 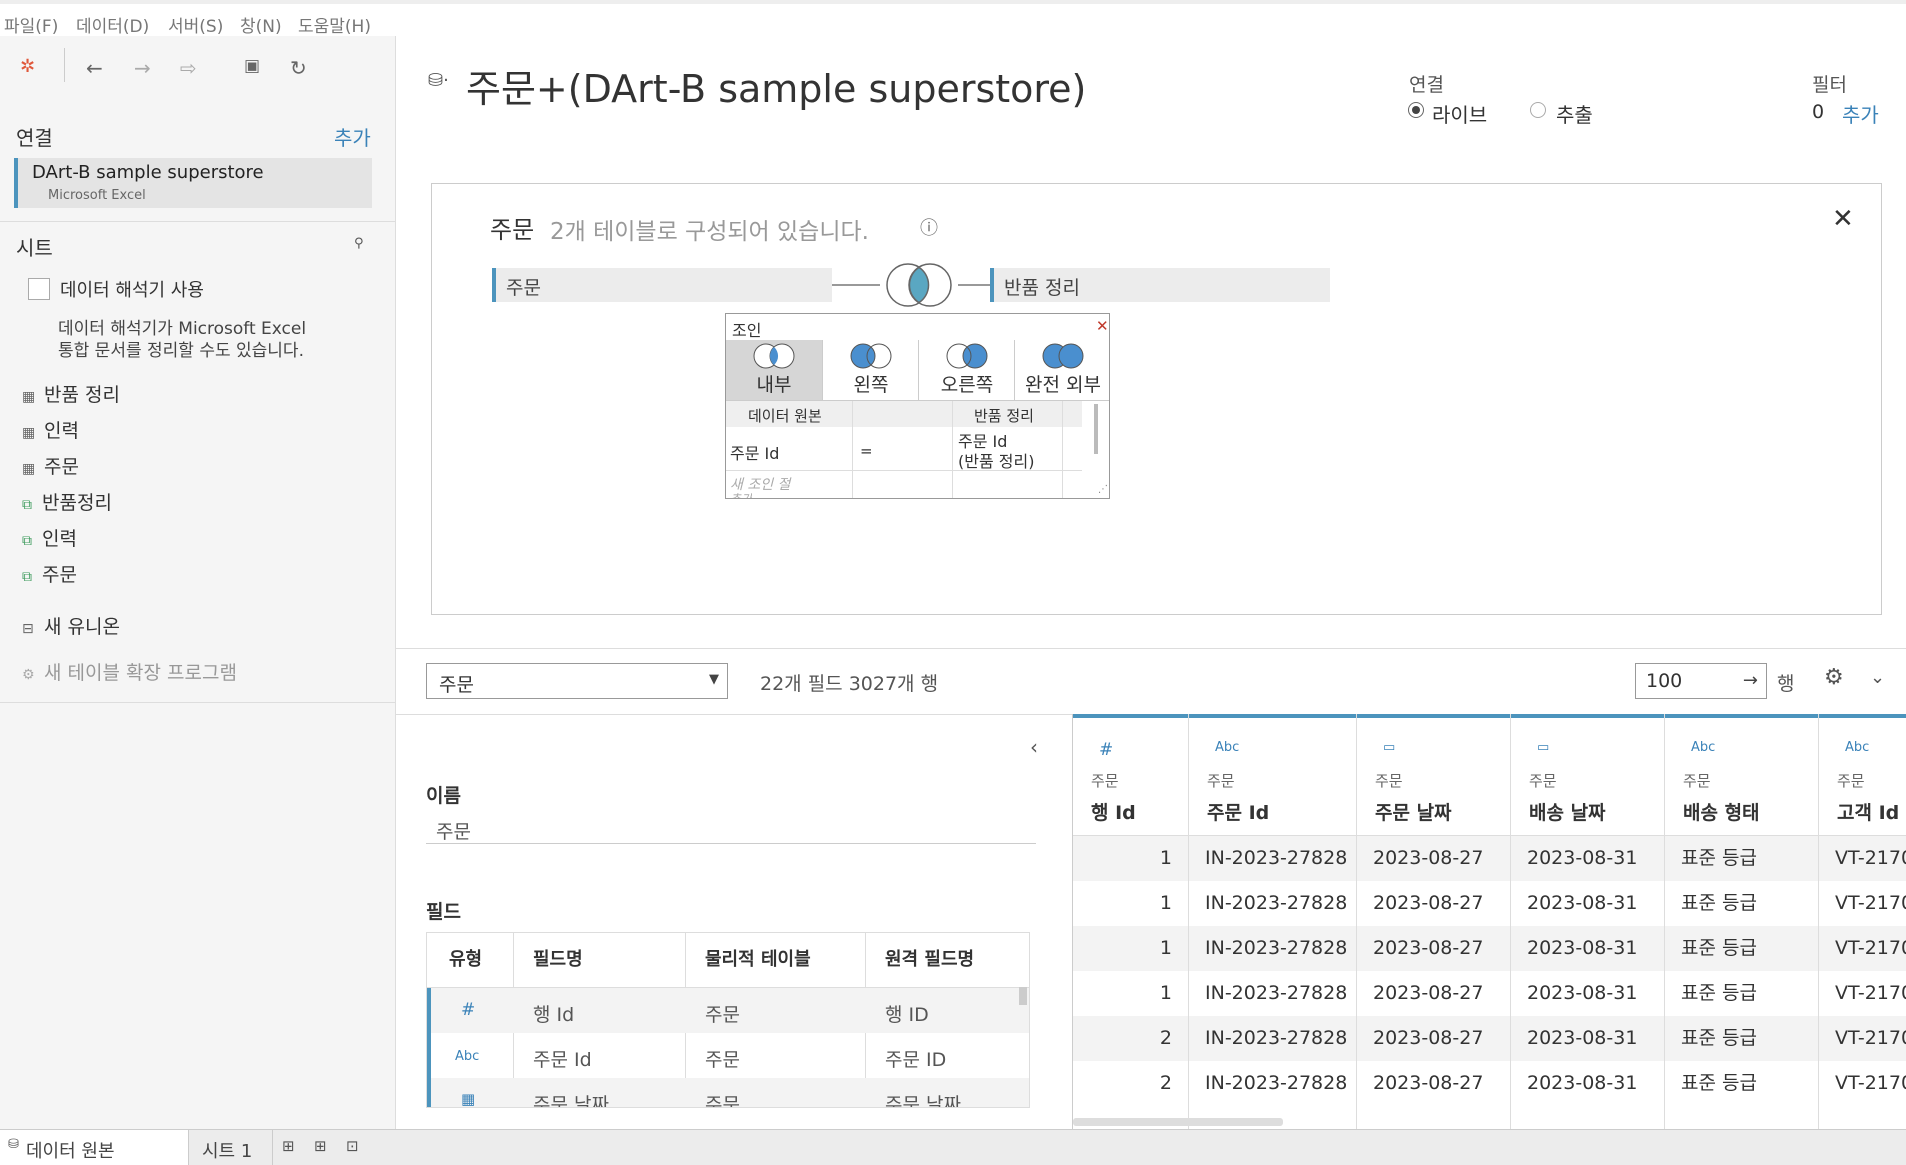 What do you see at coordinates (352, 1146) in the screenshot?
I see `new-story-icon: ⊡` at bounding box center [352, 1146].